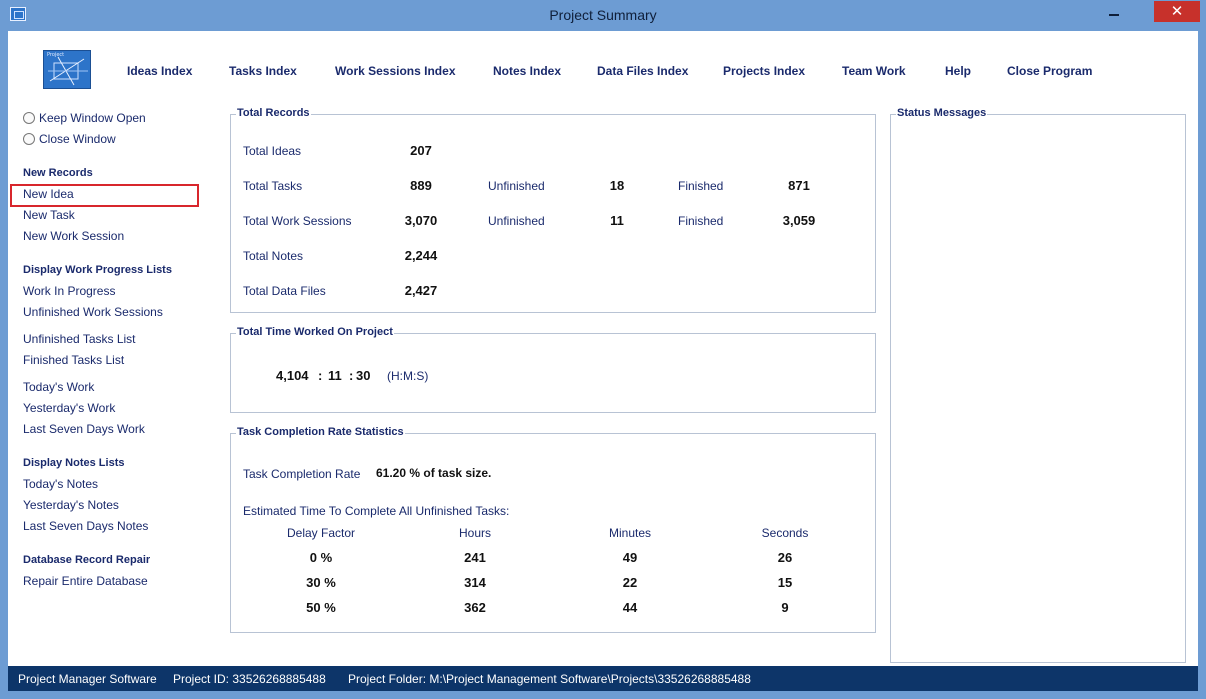  Describe the element at coordinates (74, 463) in the screenshot. I see `heading-notes-lists: Display Notes Lists` at that location.